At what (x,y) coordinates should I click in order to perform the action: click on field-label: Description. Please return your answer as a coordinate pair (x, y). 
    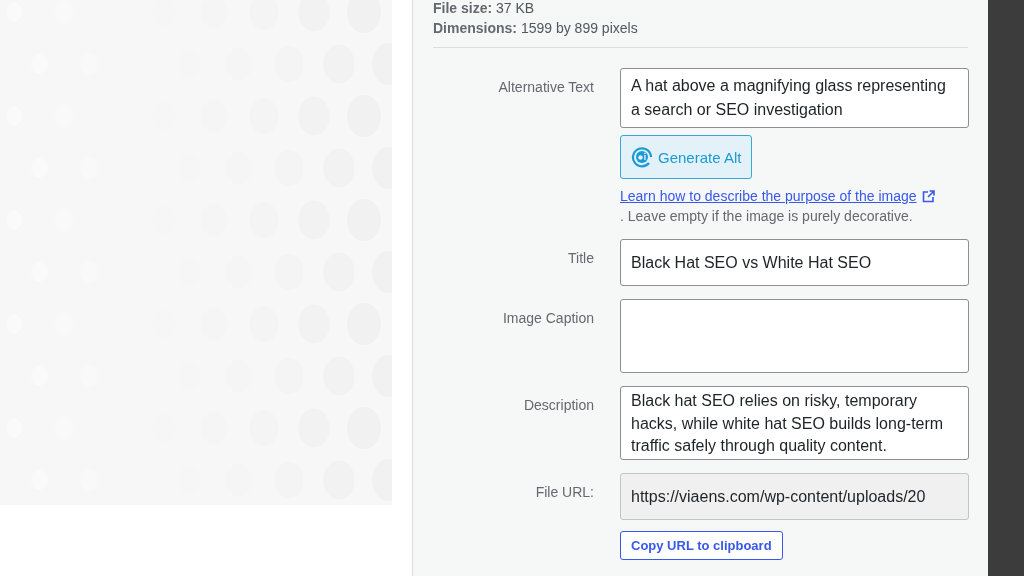
    Looking at the image, I should click on (558, 404).